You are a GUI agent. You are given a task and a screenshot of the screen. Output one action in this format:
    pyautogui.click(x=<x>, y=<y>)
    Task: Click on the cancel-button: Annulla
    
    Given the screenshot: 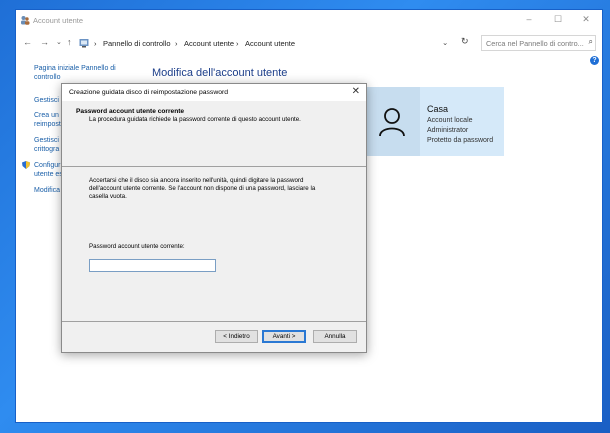 What is the action you would take?
    pyautogui.click(x=335, y=336)
    